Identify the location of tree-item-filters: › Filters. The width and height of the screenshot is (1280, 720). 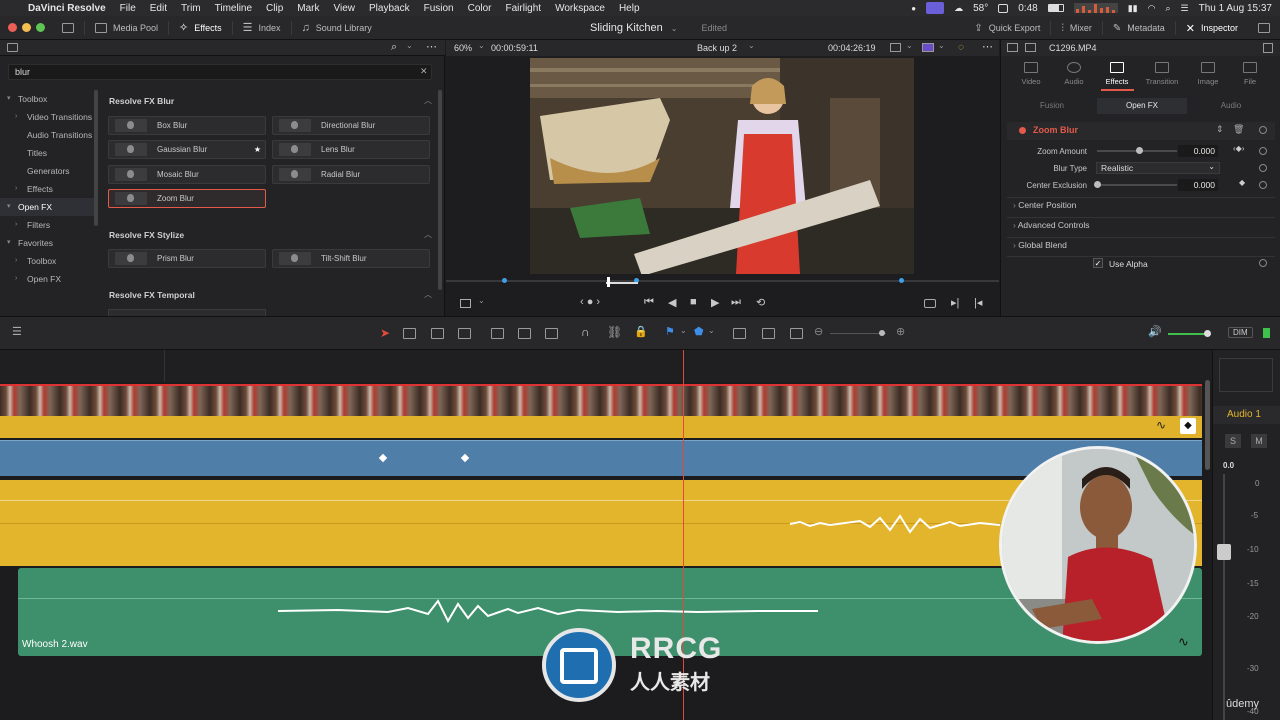
(48, 225).